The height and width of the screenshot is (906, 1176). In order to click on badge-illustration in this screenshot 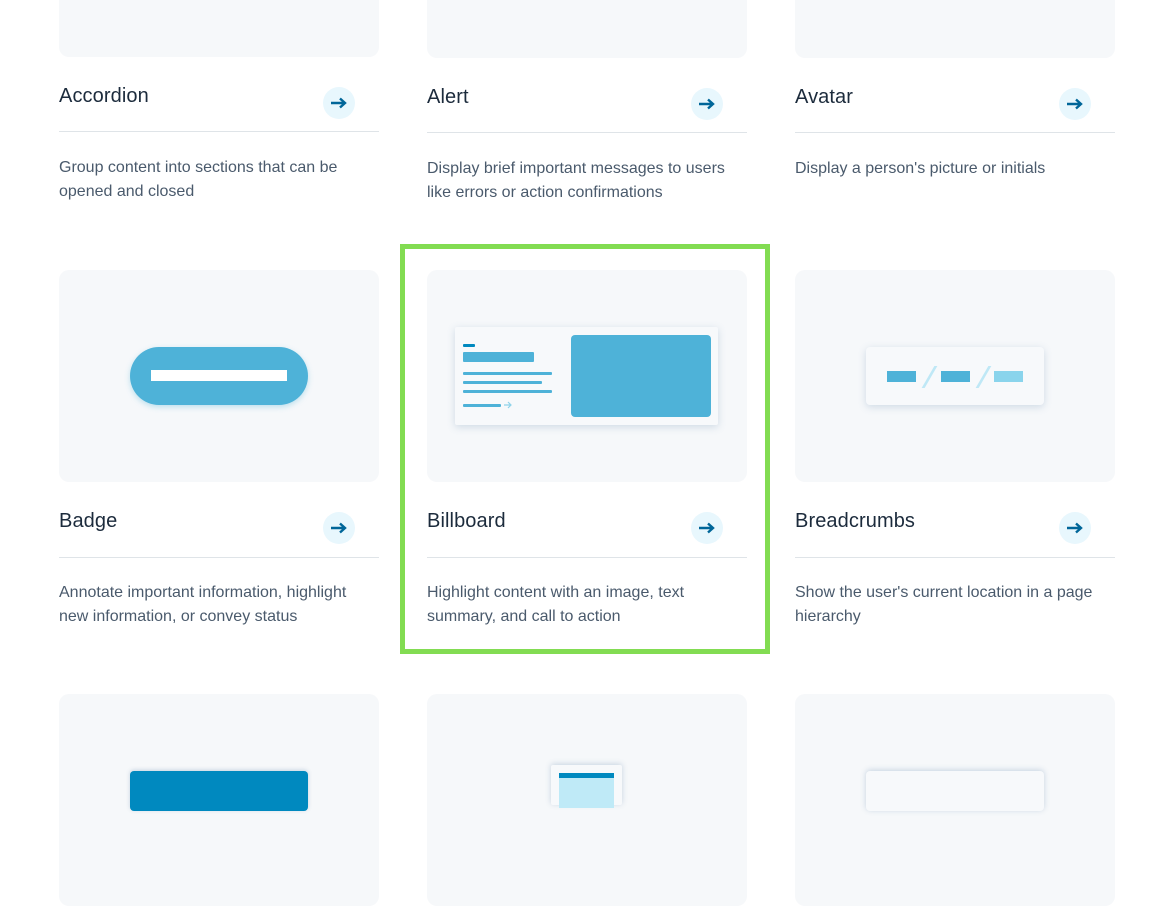, I will do `click(219, 376)`.